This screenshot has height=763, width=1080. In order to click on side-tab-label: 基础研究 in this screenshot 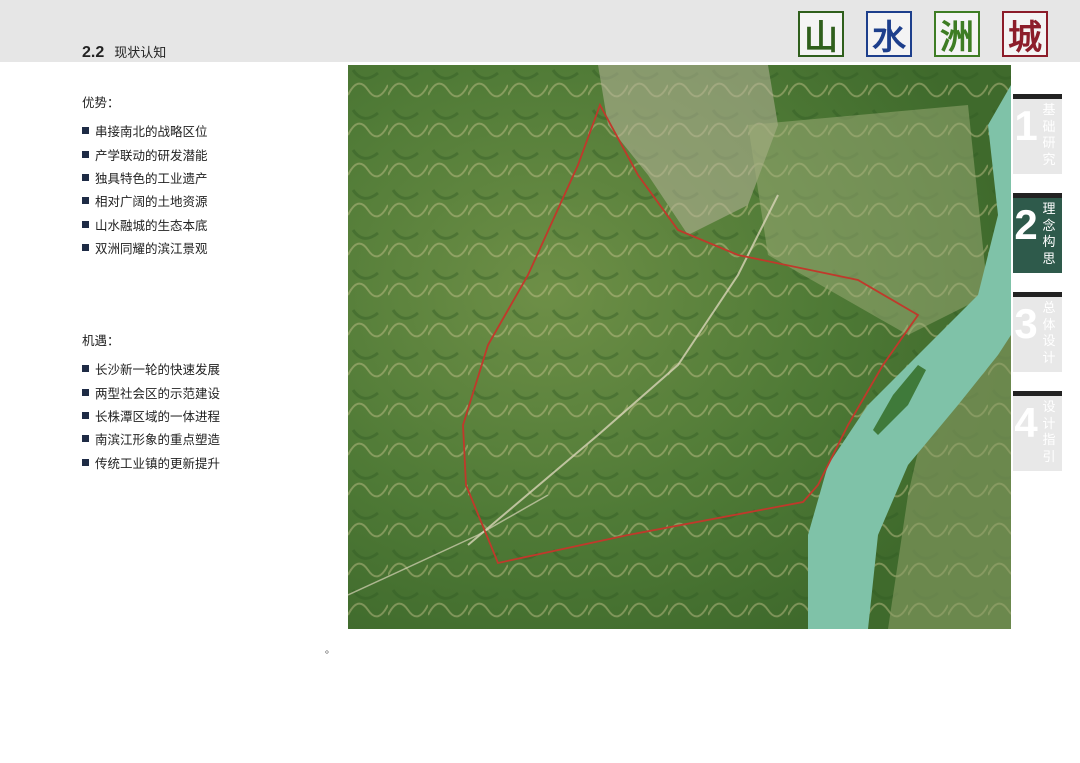, I will do `click(1049, 135)`.